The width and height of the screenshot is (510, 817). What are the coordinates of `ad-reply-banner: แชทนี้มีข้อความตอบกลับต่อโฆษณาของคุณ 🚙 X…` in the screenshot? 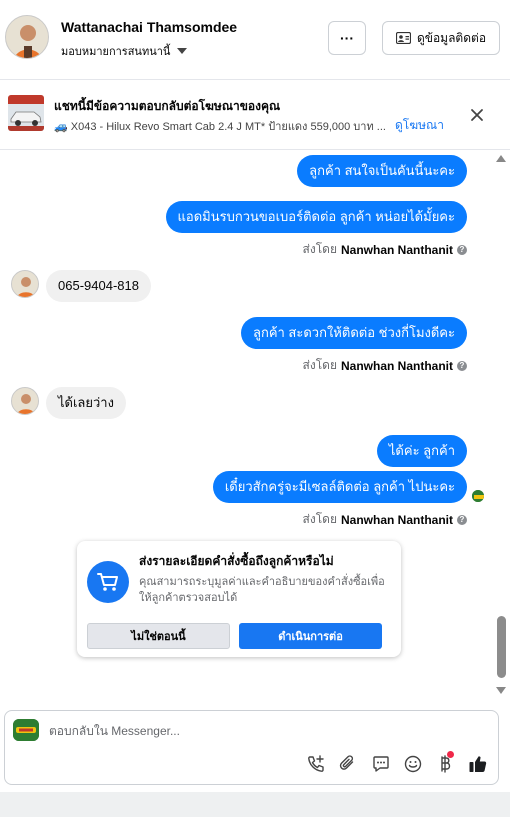 It's located at (255, 115).